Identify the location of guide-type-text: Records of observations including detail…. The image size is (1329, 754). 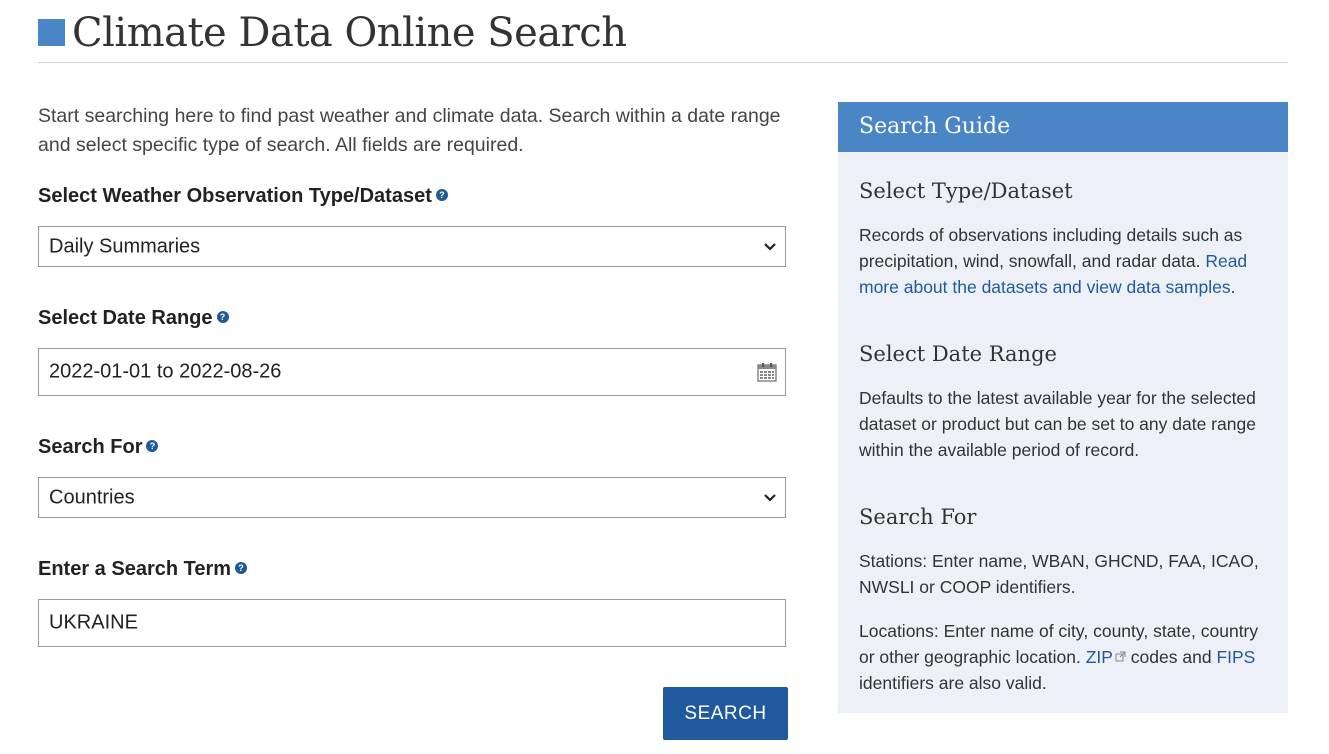
(1064, 261).